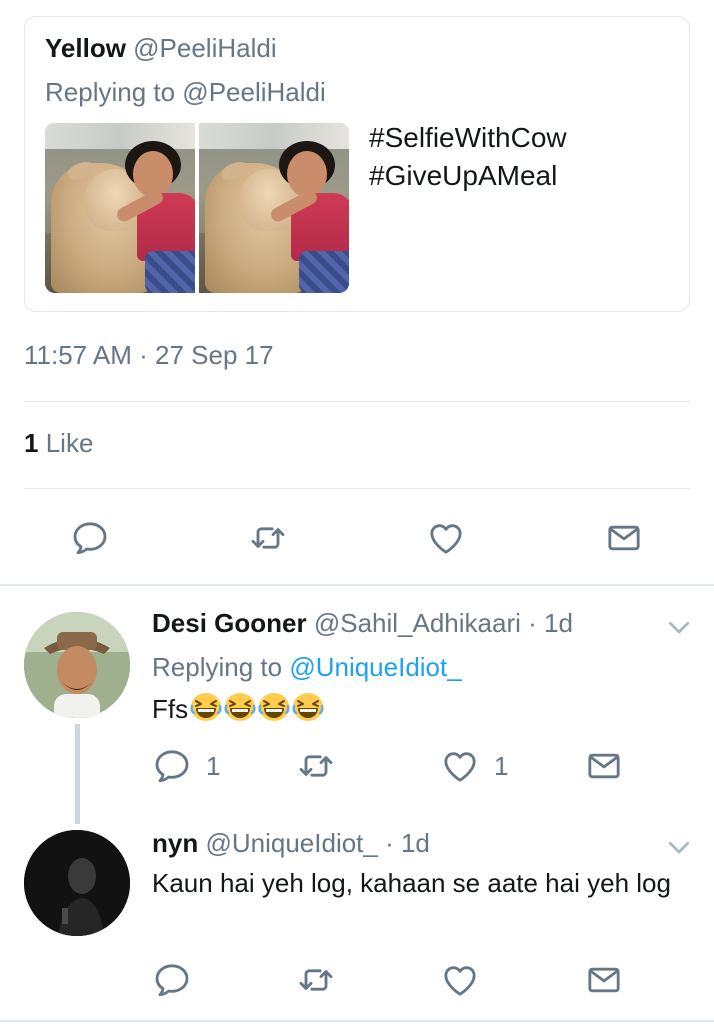 The image size is (714, 1024). I want to click on like-button: 1, so click(474, 766).